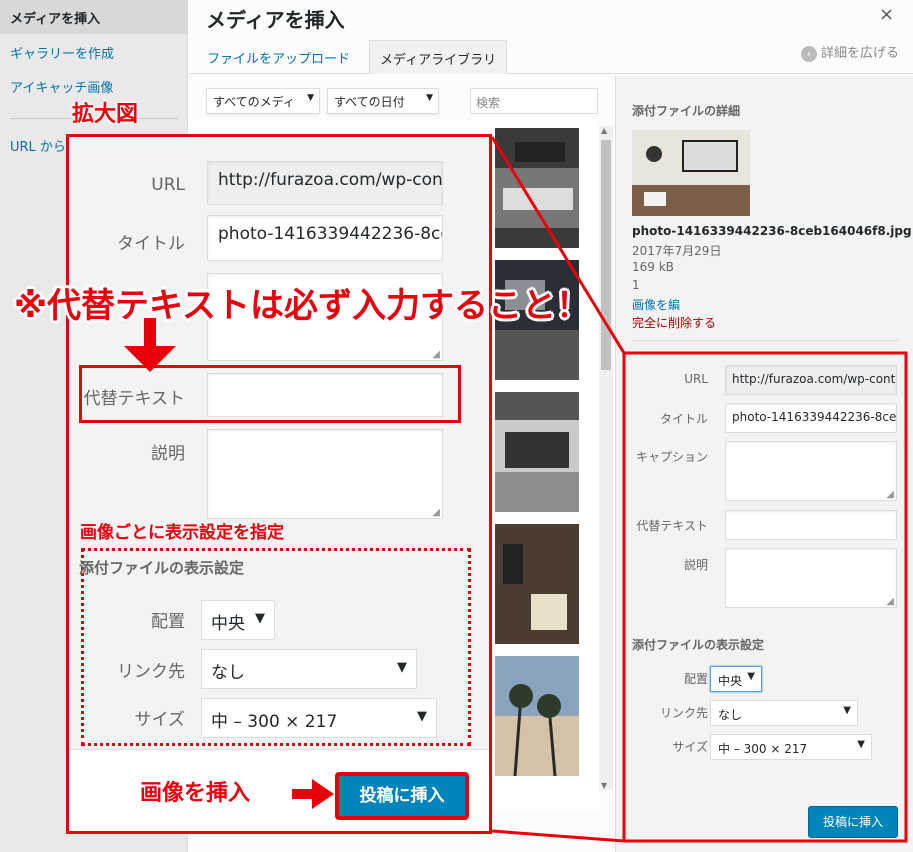  I want to click on annotation-per-image-settings: 画像ごとに表示設定を指定, so click(182, 533).